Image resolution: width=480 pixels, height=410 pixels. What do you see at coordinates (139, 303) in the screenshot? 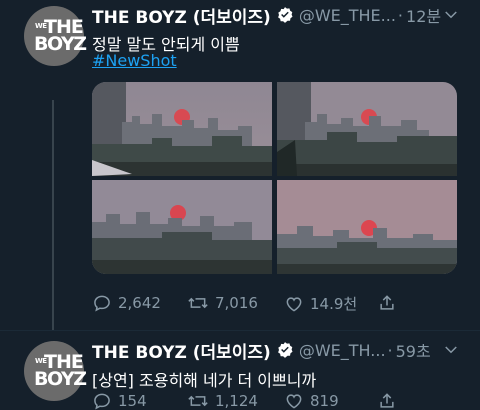
I see `reply-count: 2,642` at bounding box center [139, 303].